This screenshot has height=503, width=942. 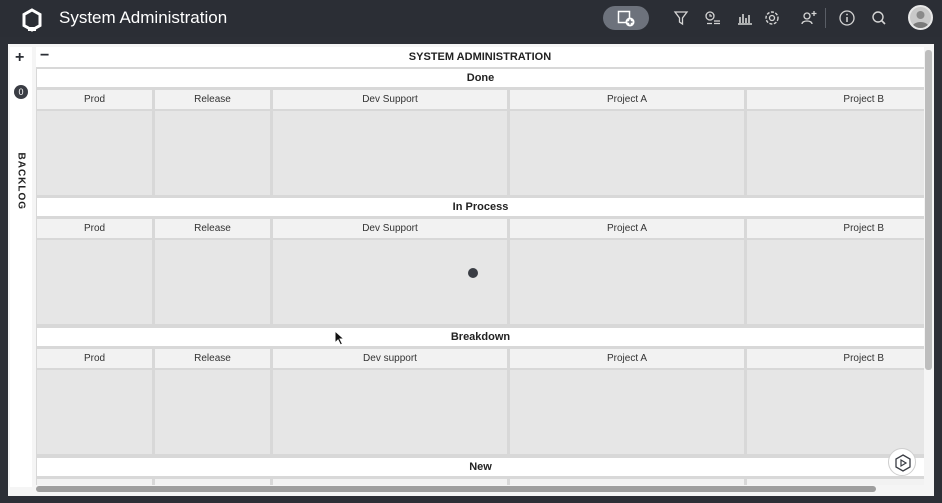 What do you see at coordinates (809, 18) in the screenshot?
I see `add-user-icon` at bounding box center [809, 18].